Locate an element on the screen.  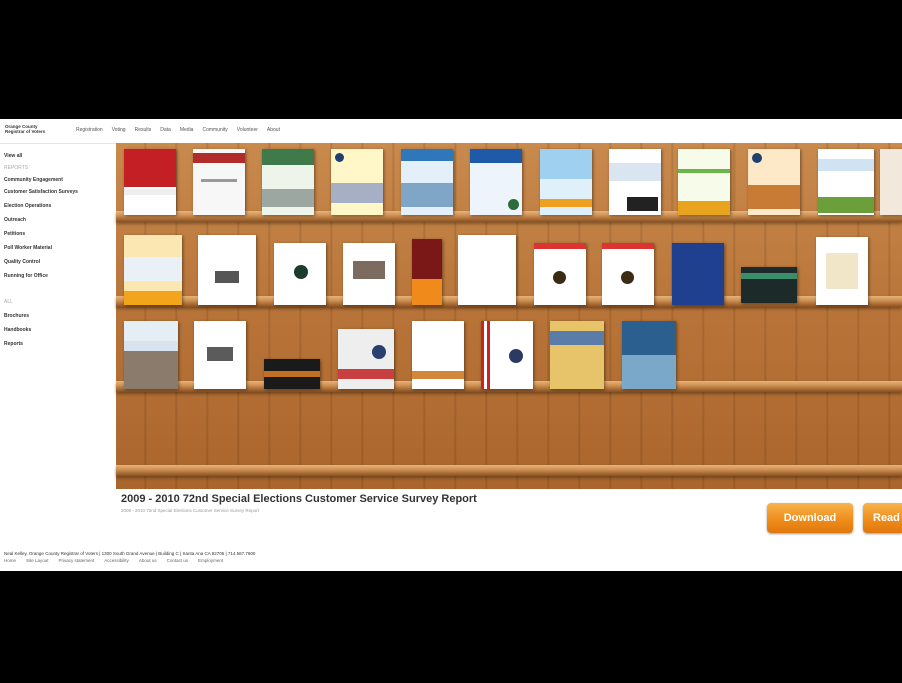
nav-registration: Registration is located at coordinates (89, 130).